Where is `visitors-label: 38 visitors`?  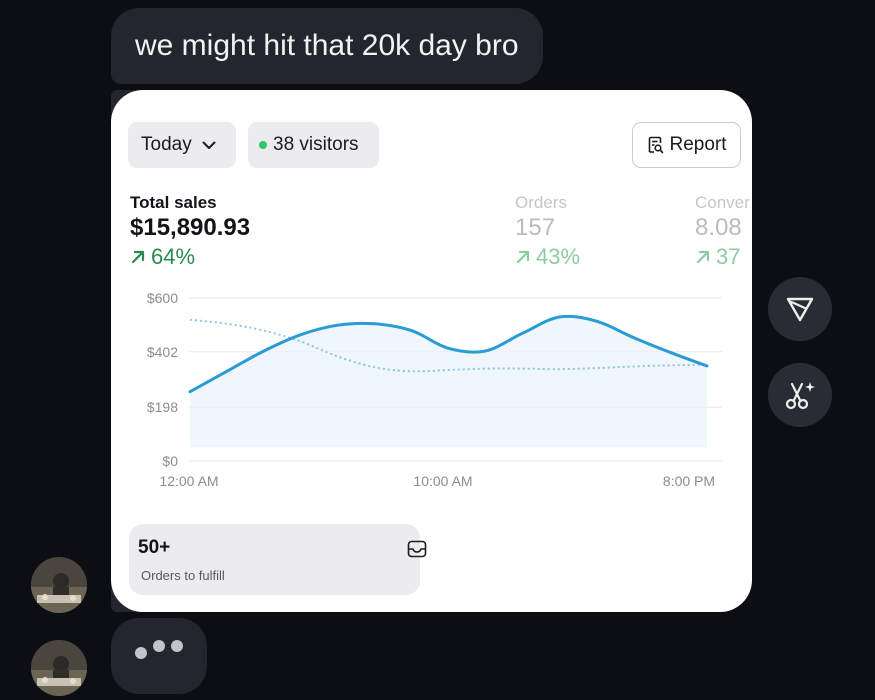
visitors-label: 38 visitors is located at coordinates (316, 144).